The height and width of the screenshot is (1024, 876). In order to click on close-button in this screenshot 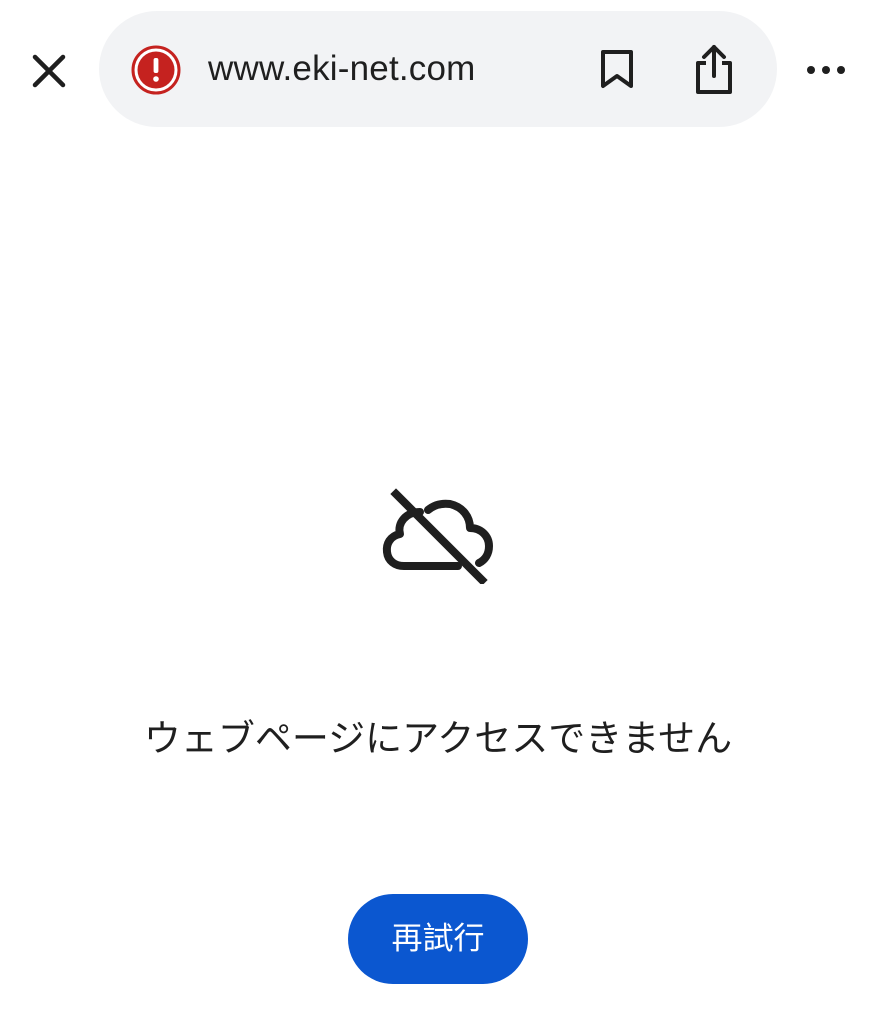, I will do `click(49, 71)`.